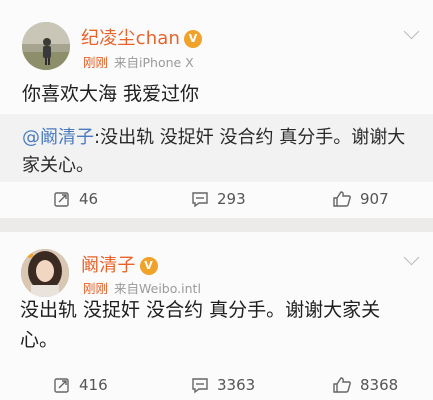 The width and height of the screenshot is (433, 400). What do you see at coordinates (236, 385) in the screenshot?
I see `comment-count: 3363` at bounding box center [236, 385].